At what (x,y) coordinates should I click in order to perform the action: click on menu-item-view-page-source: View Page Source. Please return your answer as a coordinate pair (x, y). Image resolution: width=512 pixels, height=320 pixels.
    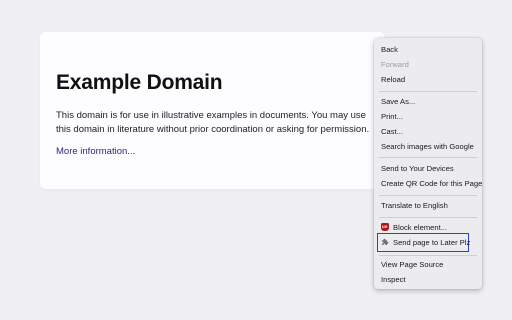
    Looking at the image, I should click on (412, 264).